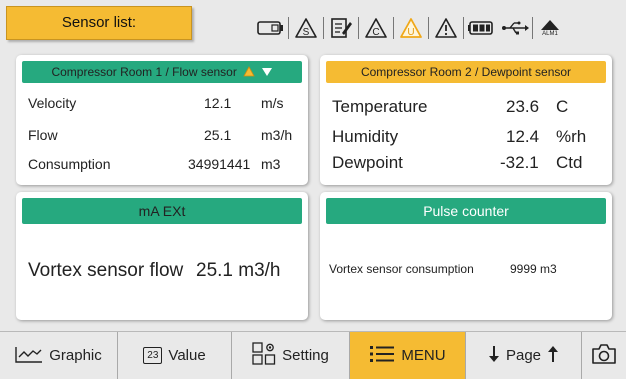 The height and width of the screenshot is (379, 626). I want to click on status-icon-bar: S C U ALM1, so click(410, 28).